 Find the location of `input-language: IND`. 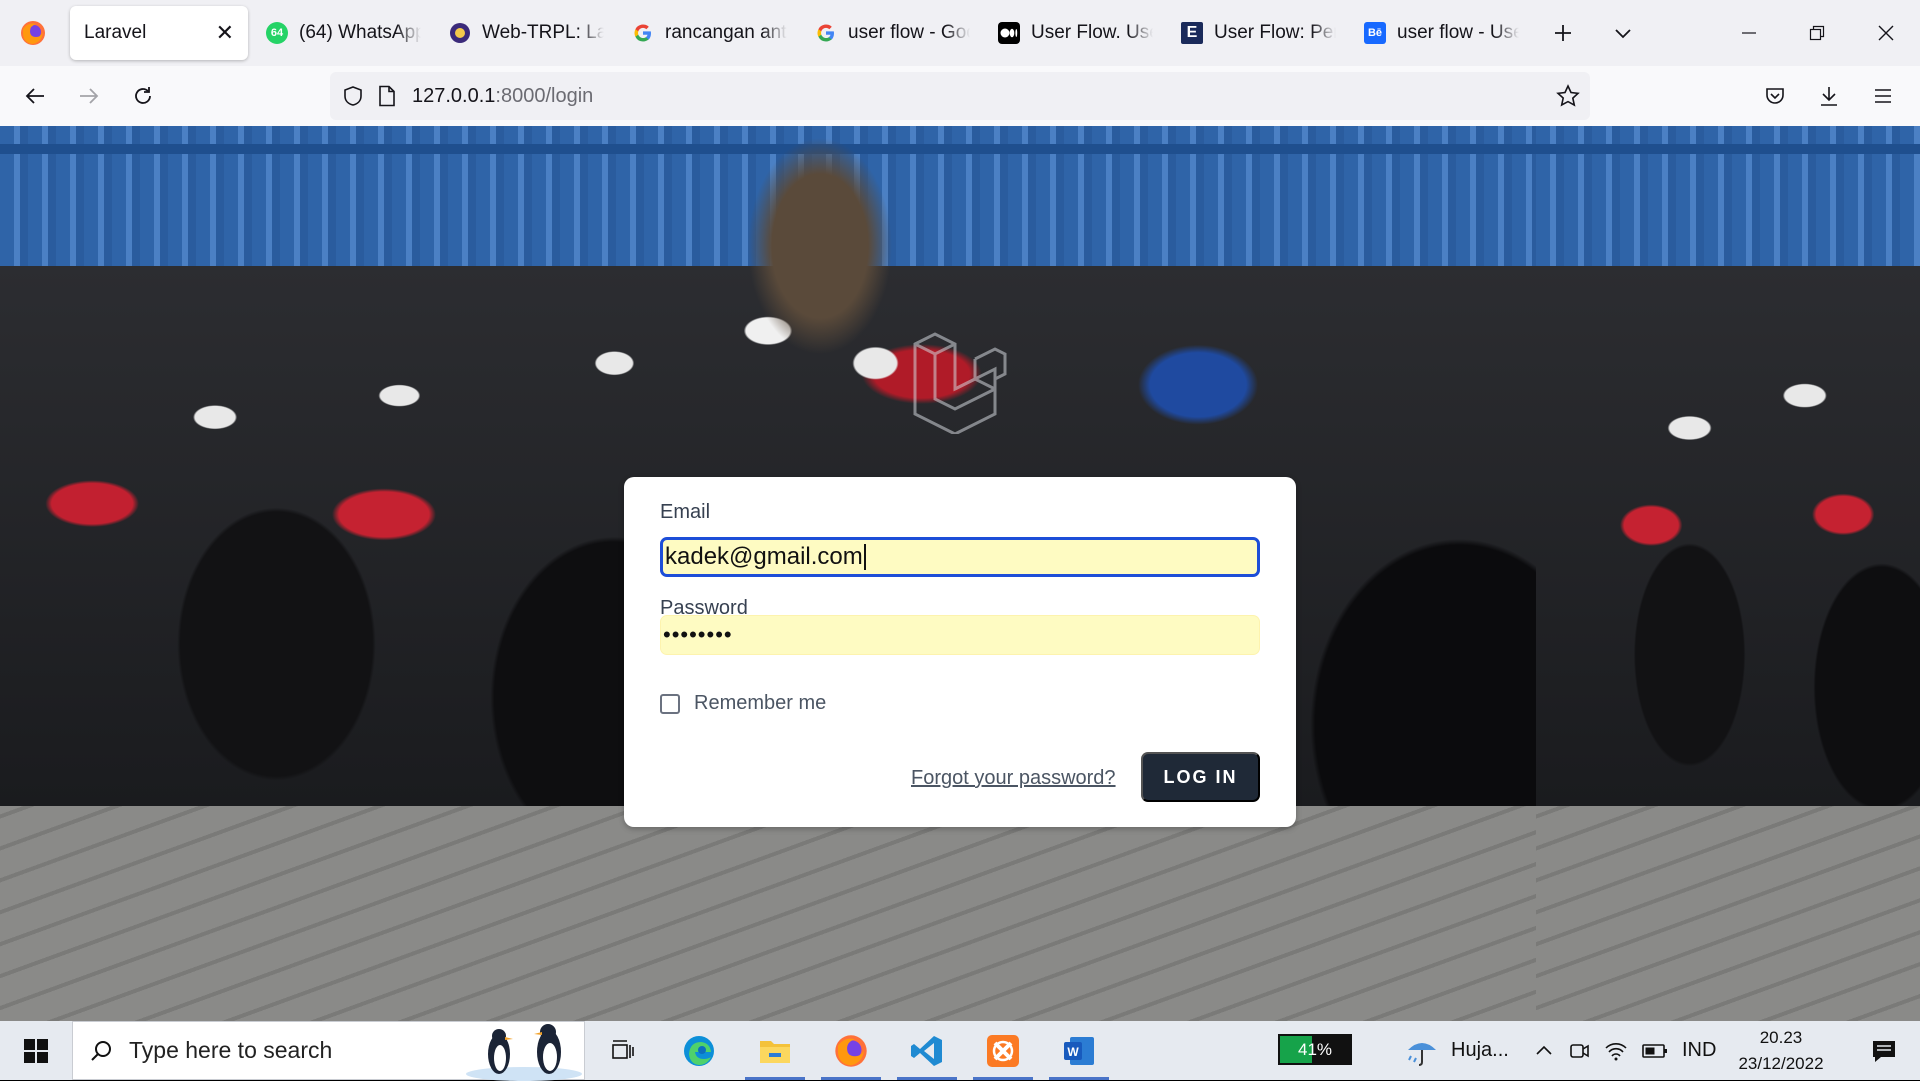

input-language: IND is located at coordinates (1699, 1050).